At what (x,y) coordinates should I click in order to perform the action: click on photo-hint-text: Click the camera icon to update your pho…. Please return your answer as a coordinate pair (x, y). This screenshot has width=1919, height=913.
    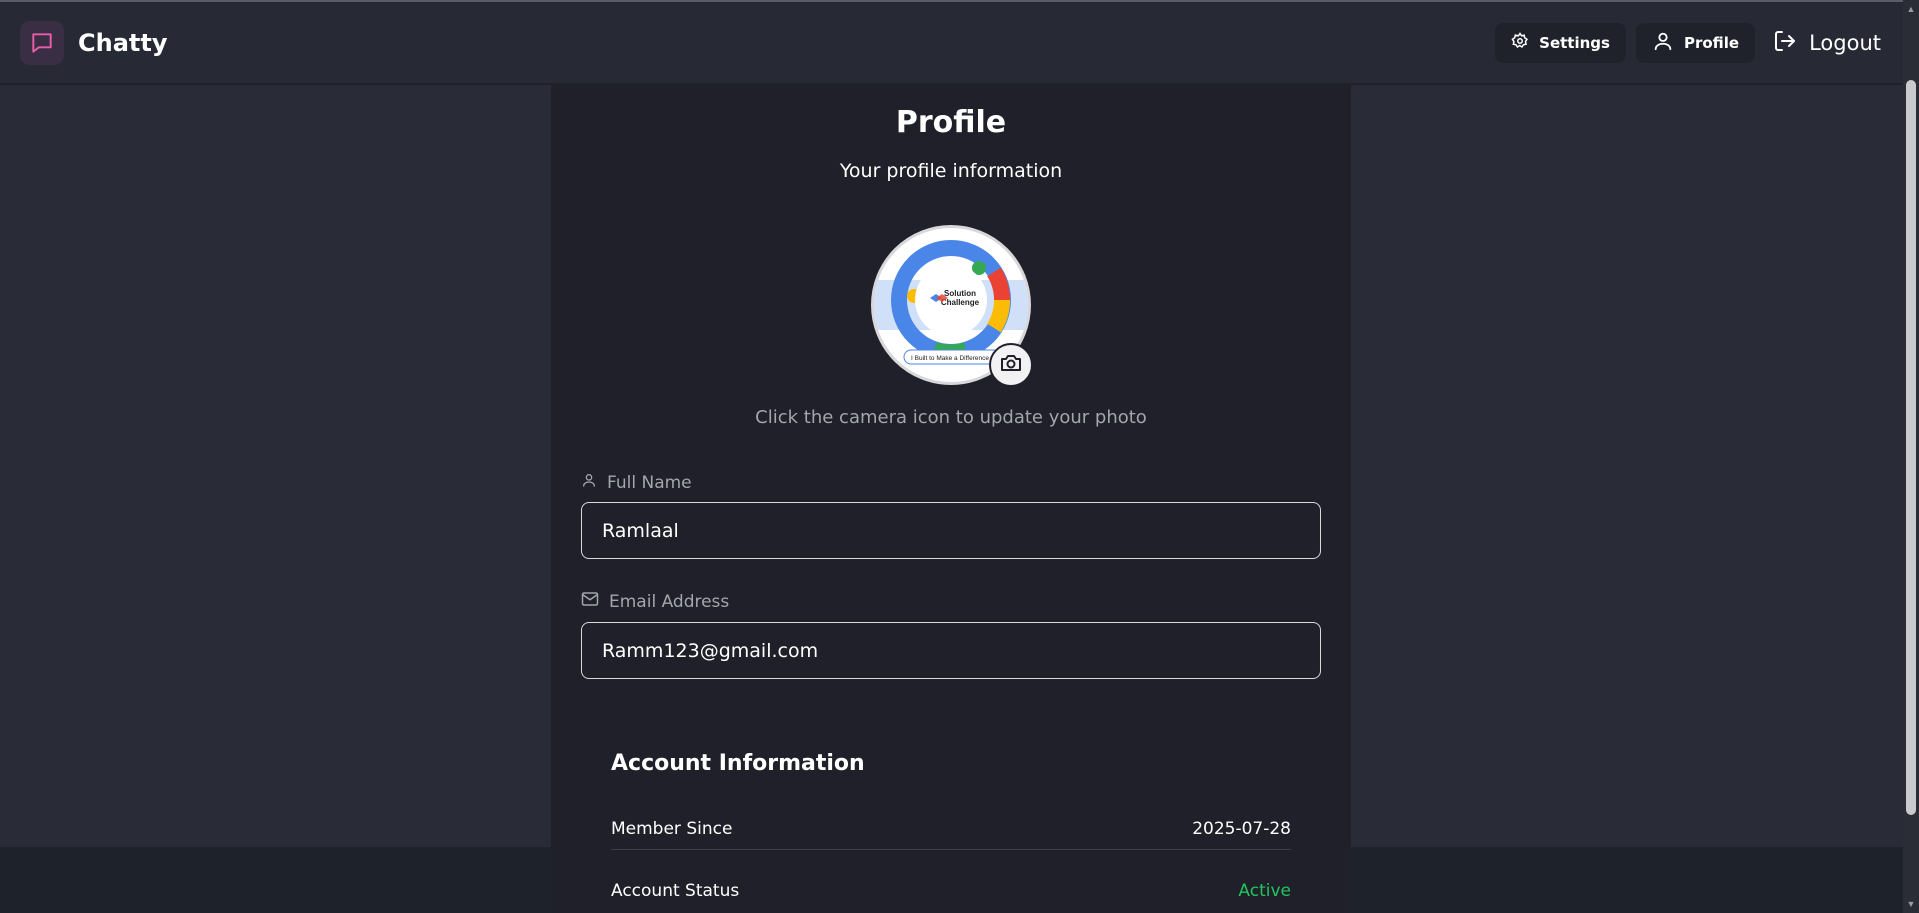
    Looking at the image, I should click on (951, 417).